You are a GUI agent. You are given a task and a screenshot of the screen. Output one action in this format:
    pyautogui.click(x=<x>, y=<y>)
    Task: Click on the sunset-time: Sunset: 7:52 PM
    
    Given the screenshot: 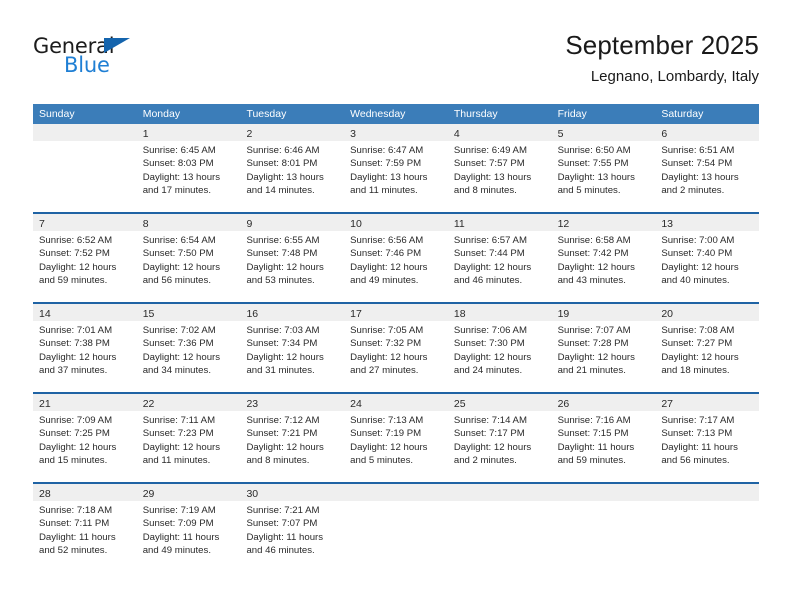 What is the action you would take?
    pyautogui.click(x=74, y=254)
    